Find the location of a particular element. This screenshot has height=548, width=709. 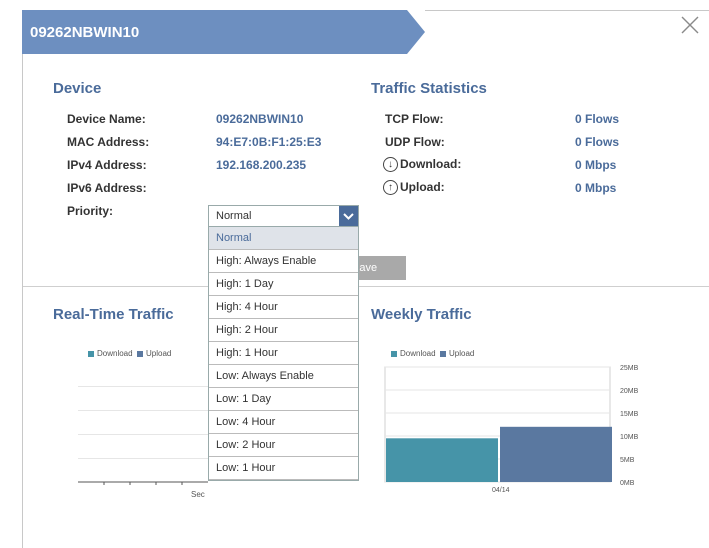

upload-swatch is located at coordinates (140, 353).